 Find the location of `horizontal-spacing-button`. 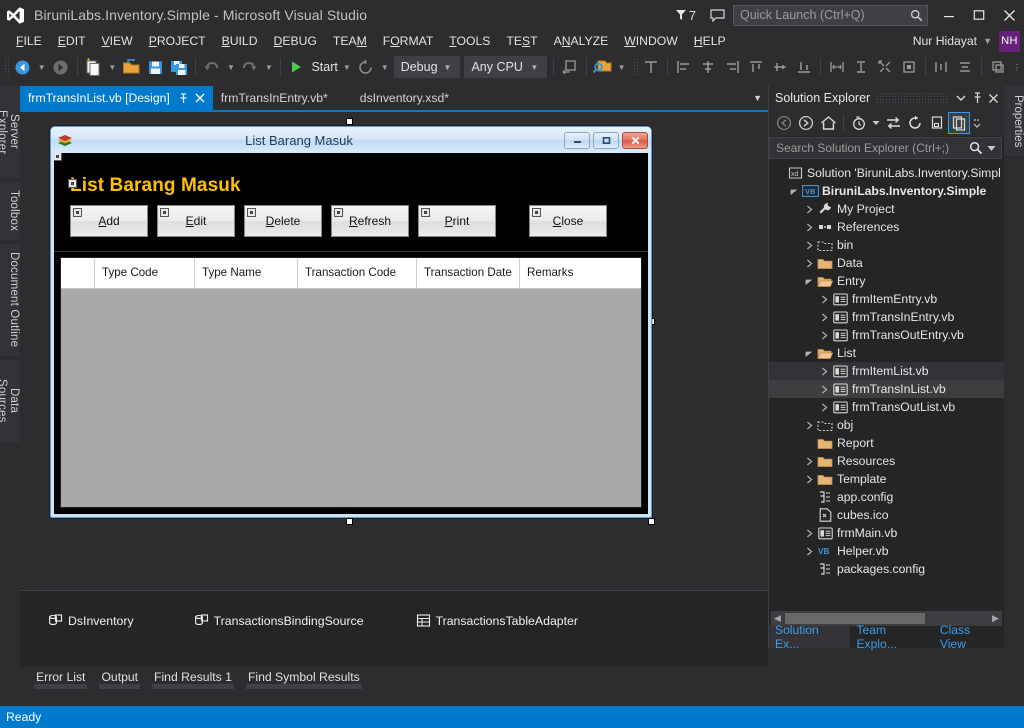

horizontal-spacing-button is located at coordinates (941, 67).